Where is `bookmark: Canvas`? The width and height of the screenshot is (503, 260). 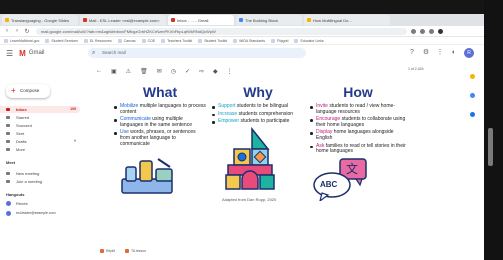
bookmark: Canvas is located at coordinates (126, 40).